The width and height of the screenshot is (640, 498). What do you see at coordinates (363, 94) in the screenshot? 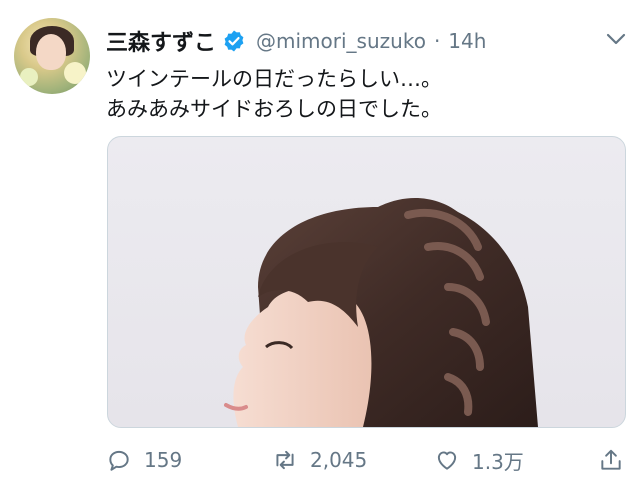
I see `tweet-text: ツインテールの日だったらしい…。 あみあみサイドおろしの日でした。` at bounding box center [363, 94].